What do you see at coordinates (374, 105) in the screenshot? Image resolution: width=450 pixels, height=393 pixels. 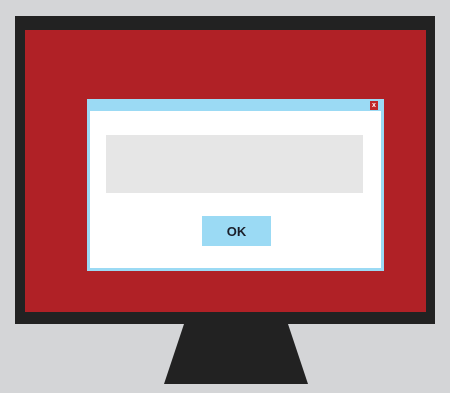 I see `close-icon: x` at bounding box center [374, 105].